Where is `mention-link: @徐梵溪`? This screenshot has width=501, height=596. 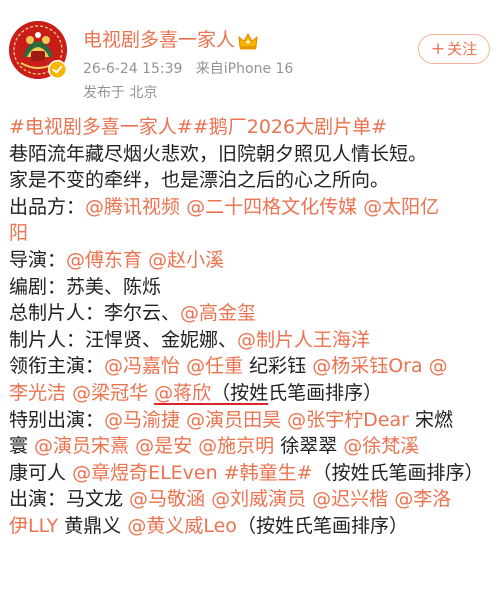 mention-link: @徐梵溪 is located at coordinates (381, 446).